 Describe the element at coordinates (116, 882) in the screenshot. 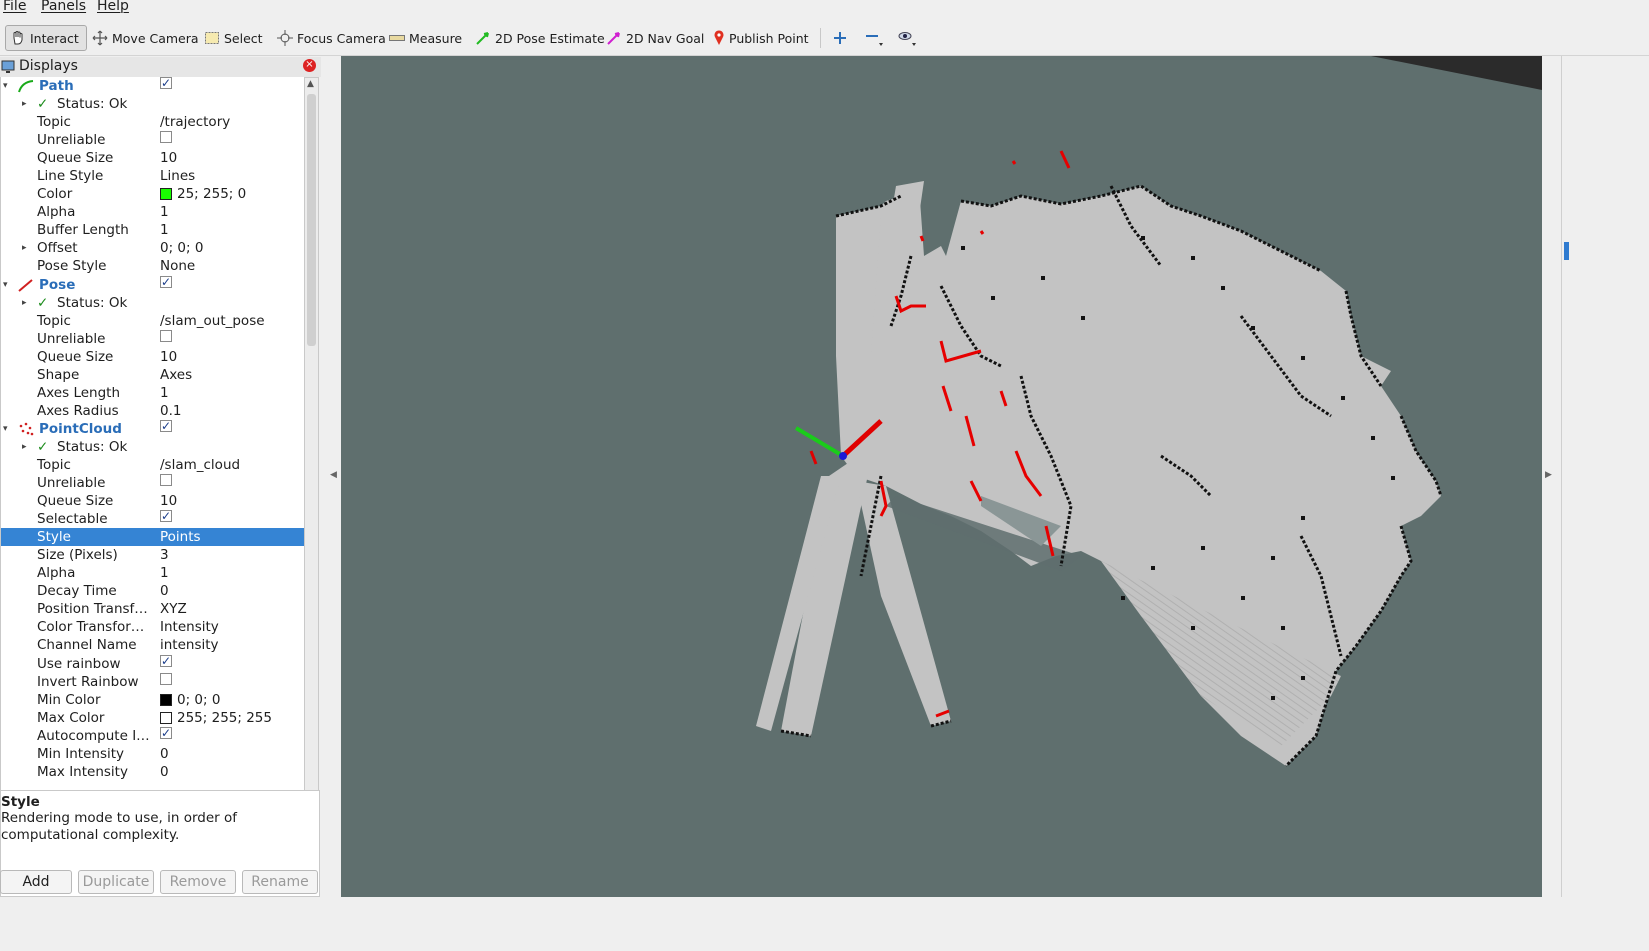

I see `duplicate-button: Duplicate` at that location.